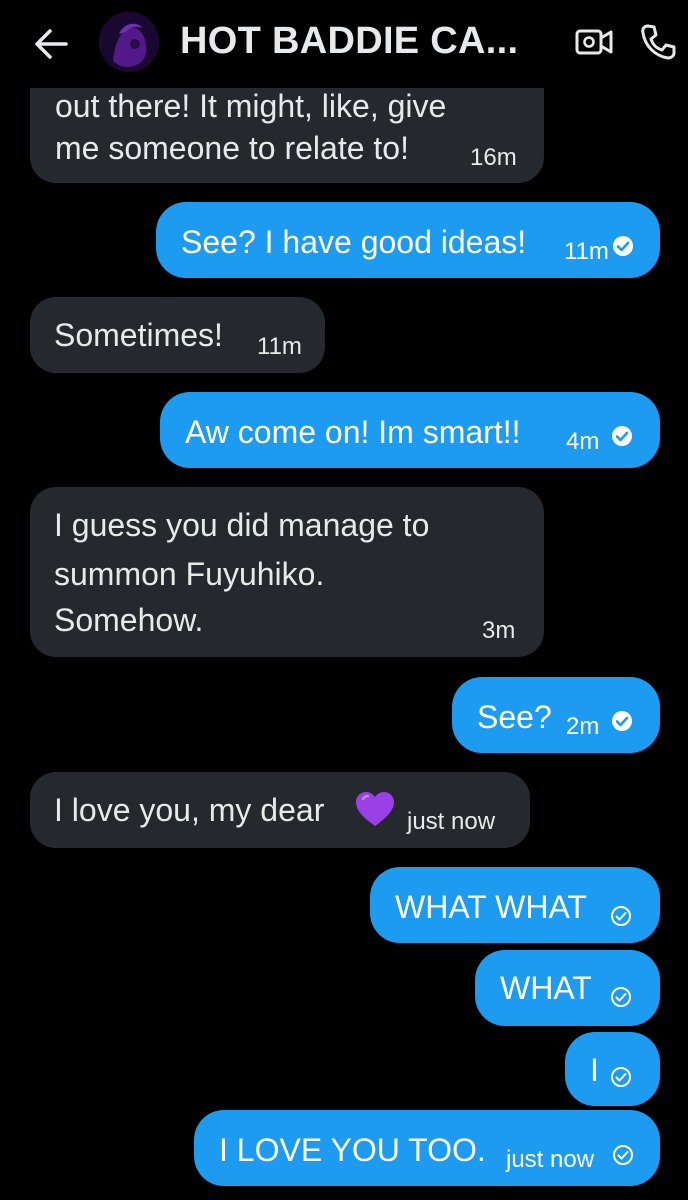 This screenshot has width=688, height=1200. I want to click on message-text: me someone to relate to!, so click(232, 148).